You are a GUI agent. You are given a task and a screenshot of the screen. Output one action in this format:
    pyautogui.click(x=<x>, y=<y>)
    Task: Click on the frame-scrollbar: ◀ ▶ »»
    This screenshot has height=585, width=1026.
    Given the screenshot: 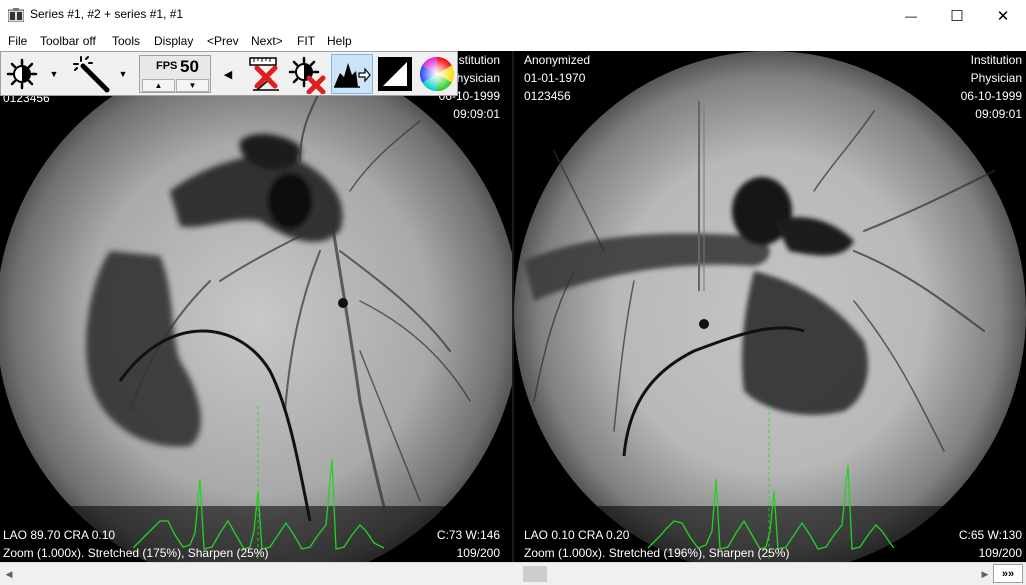 What is the action you would take?
    pyautogui.click(x=513, y=573)
    